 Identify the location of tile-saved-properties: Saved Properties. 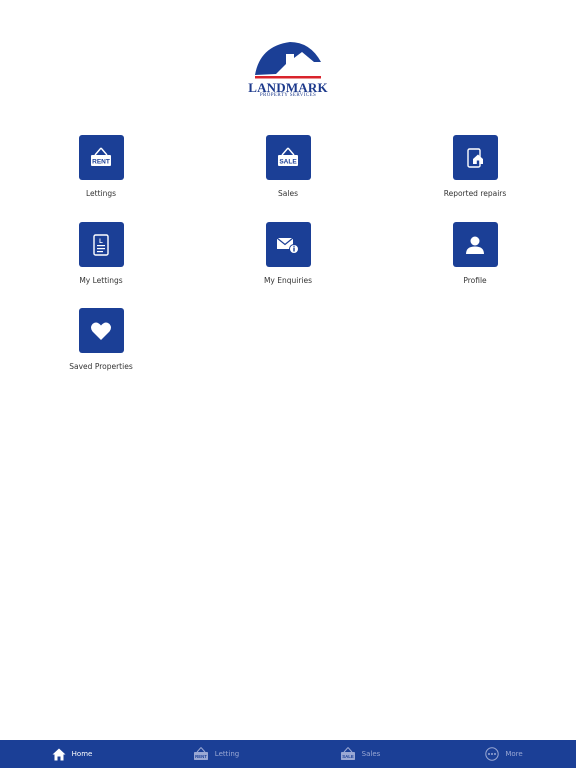
(101, 339).